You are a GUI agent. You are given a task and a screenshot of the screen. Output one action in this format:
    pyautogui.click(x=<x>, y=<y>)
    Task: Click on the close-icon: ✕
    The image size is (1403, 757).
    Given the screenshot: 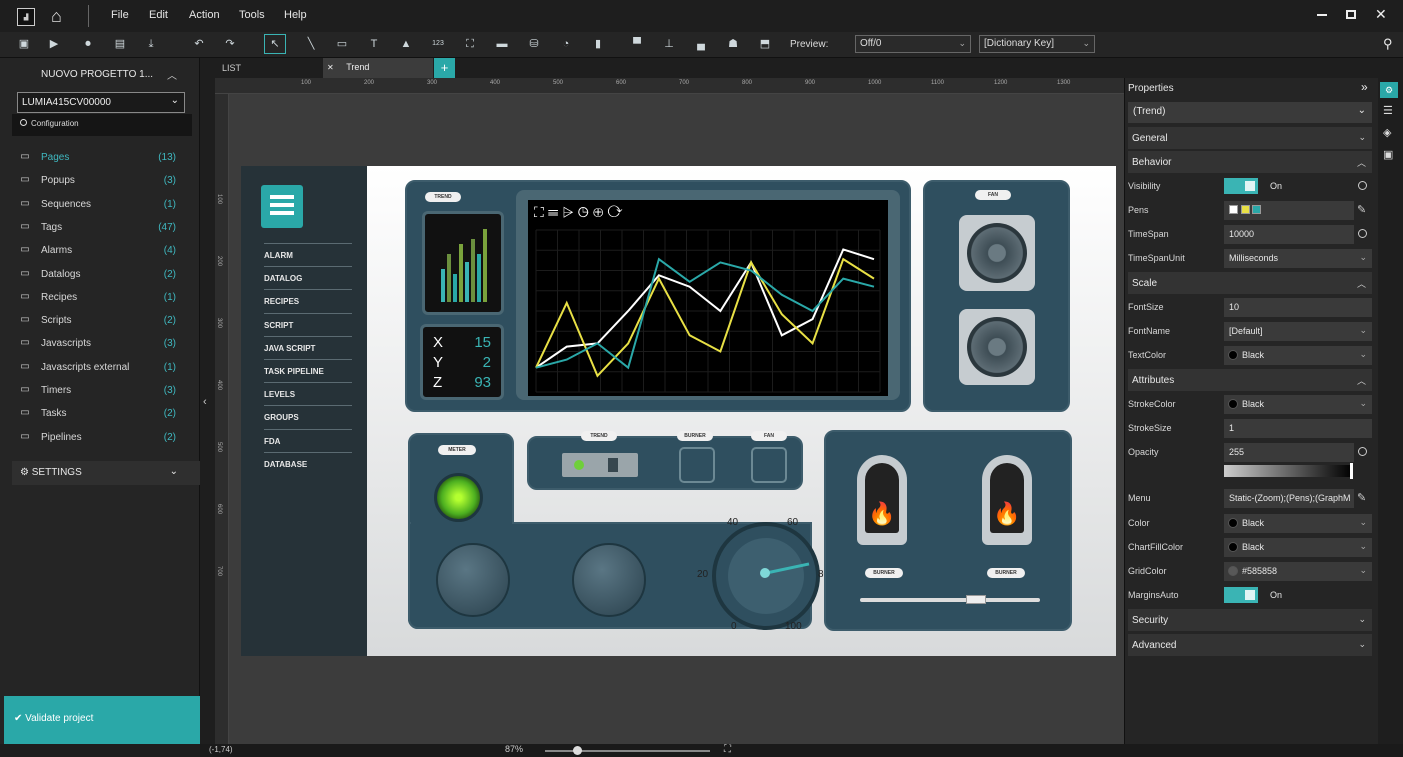 What is the action you would take?
    pyautogui.click(x=1381, y=14)
    